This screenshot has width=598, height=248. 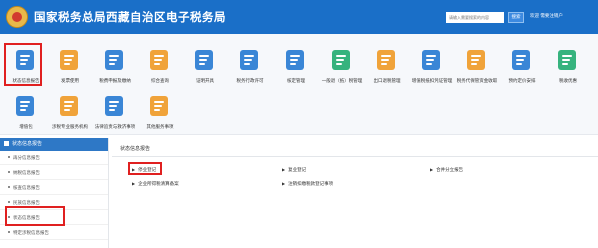 What do you see at coordinates (355, 156) in the screenshot?
I see `content-divider` at bounding box center [355, 156].